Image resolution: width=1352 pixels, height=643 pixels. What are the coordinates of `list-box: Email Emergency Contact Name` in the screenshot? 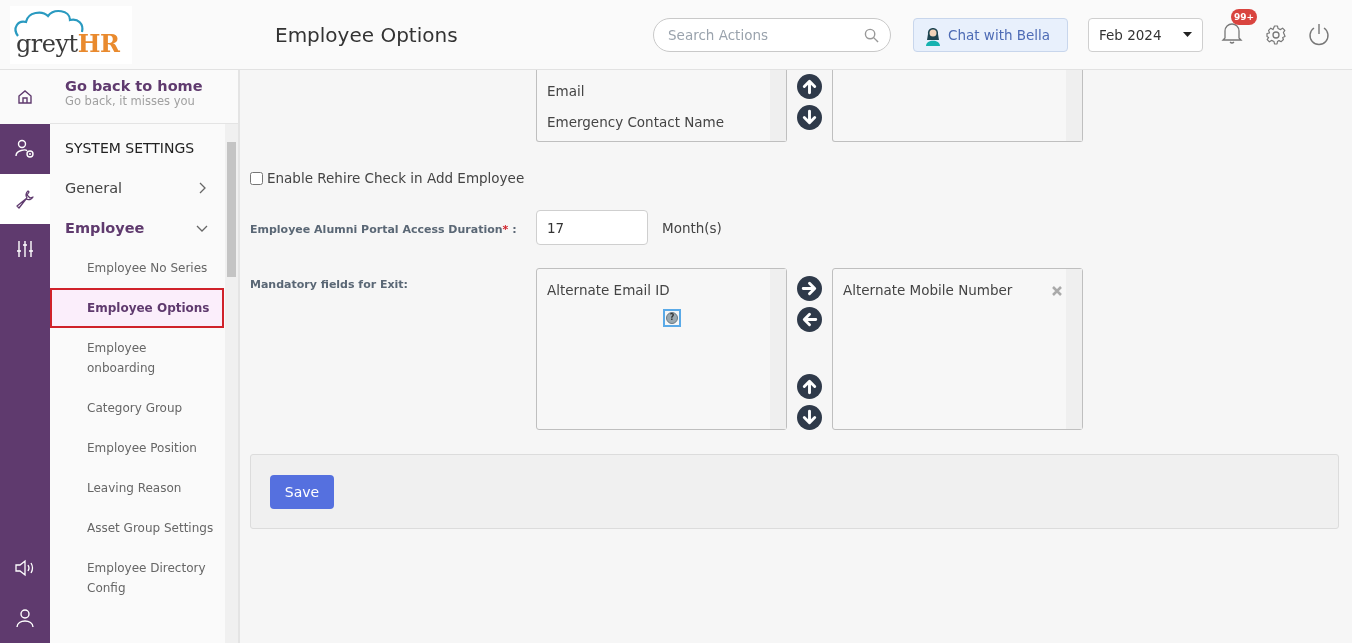 It's located at (661, 106).